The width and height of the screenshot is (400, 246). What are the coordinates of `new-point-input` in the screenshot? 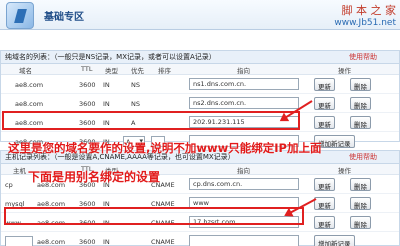 It's located at (244, 240).